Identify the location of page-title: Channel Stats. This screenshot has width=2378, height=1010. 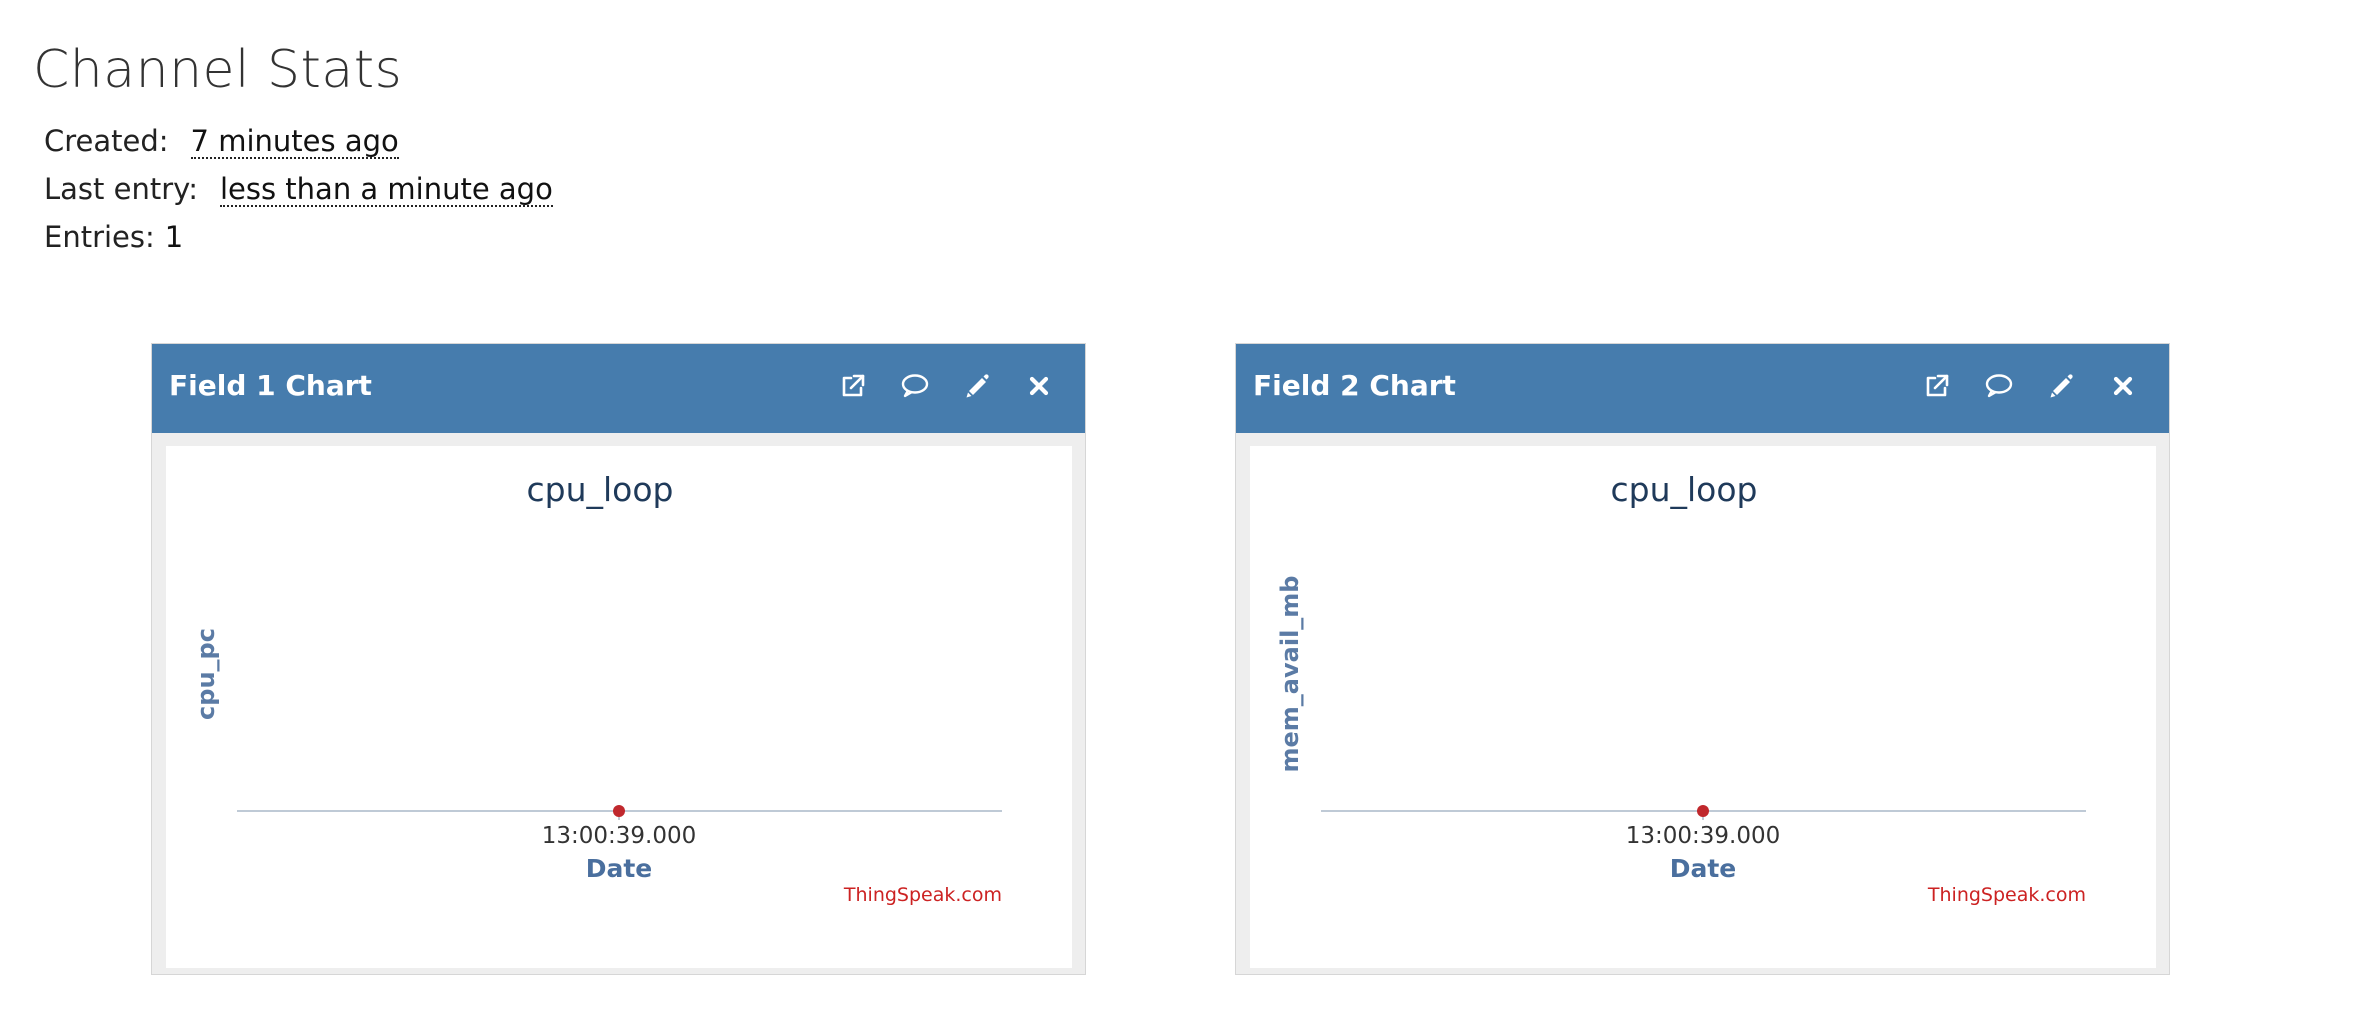
(218, 70).